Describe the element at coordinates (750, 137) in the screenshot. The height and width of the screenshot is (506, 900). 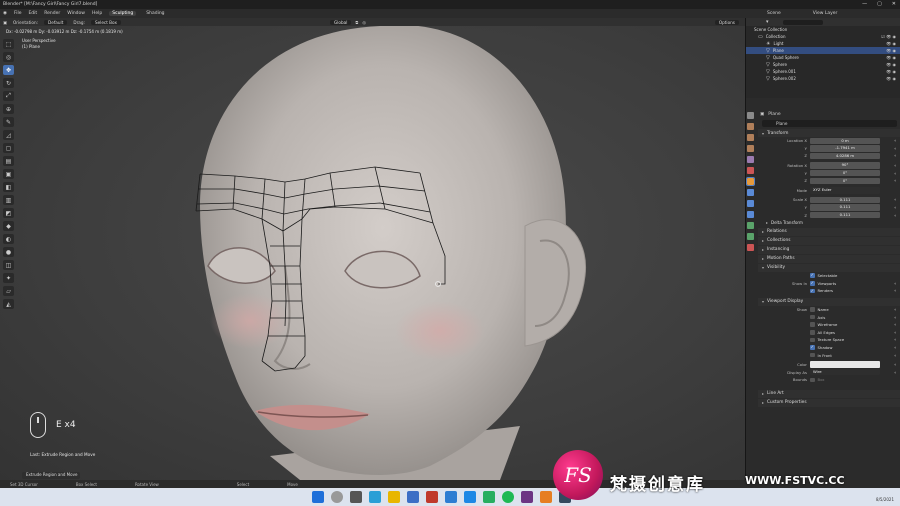
I see `output-tab-icon` at that location.